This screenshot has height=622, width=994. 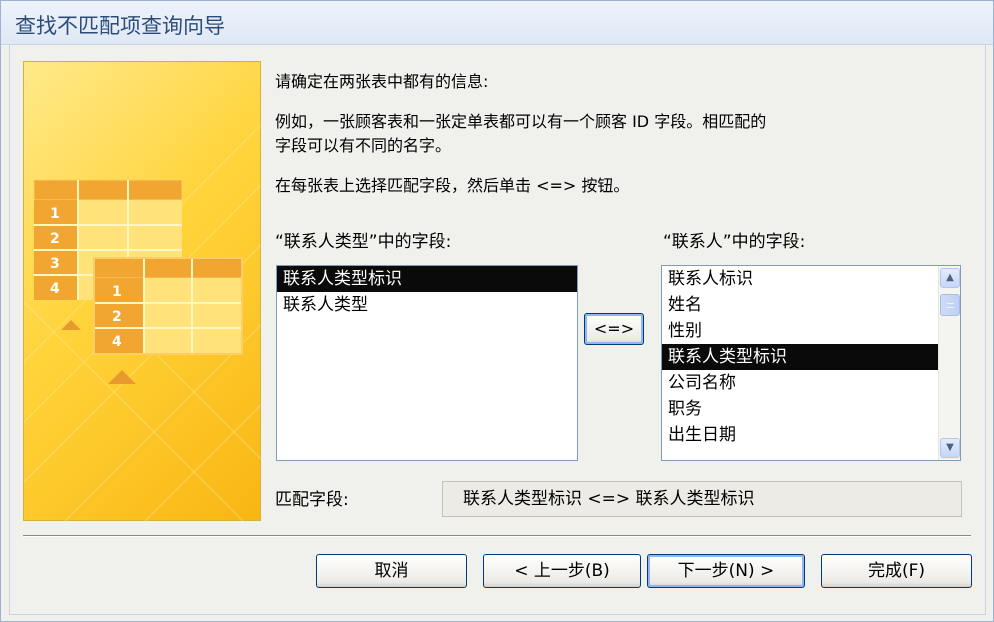 What do you see at coordinates (800, 305) in the screenshot?
I see `list-item: 姓名` at bounding box center [800, 305].